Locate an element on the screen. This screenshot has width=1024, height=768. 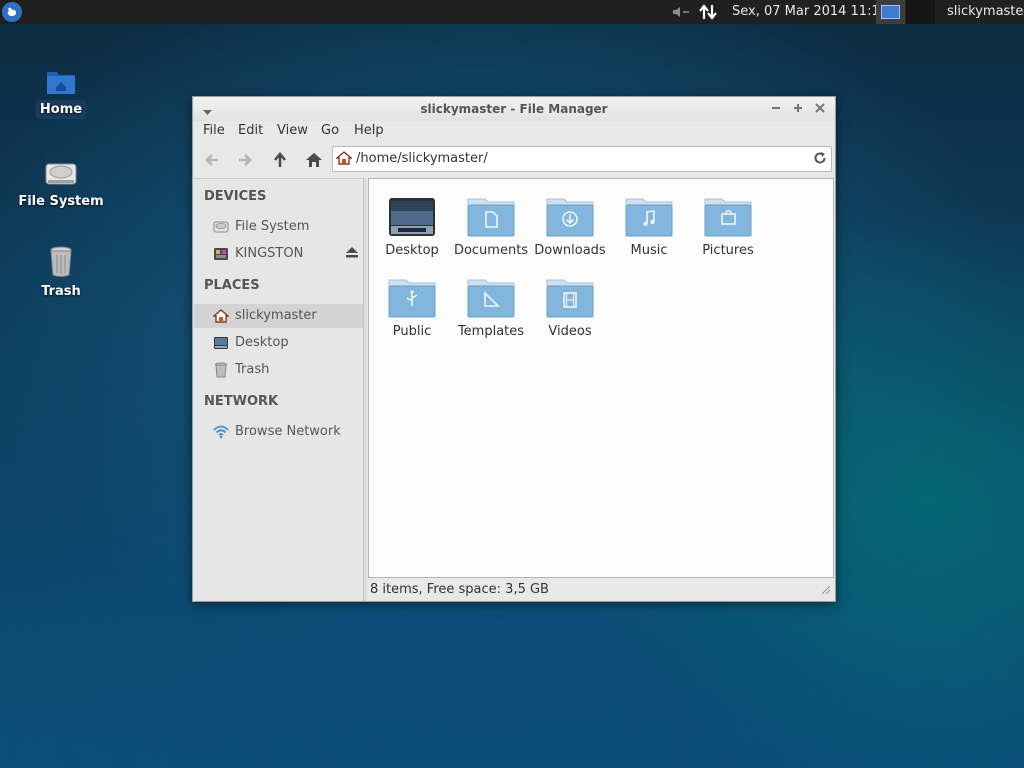
sidebar-item-label: Browse Network is located at coordinates (288, 431).